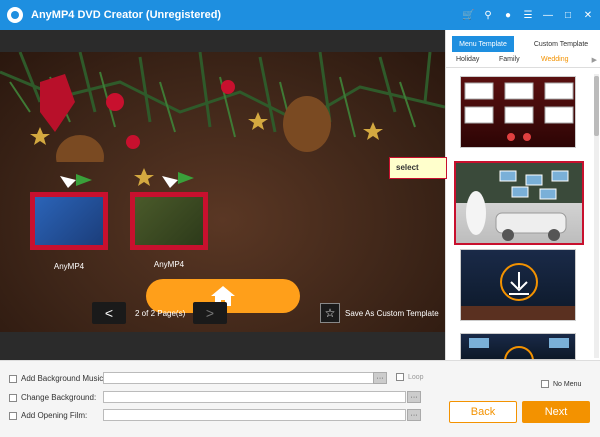  What do you see at coordinates (160, 313) in the screenshot?
I see `page-indicator: 2 of 2 Page(s)` at bounding box center [160, 313].